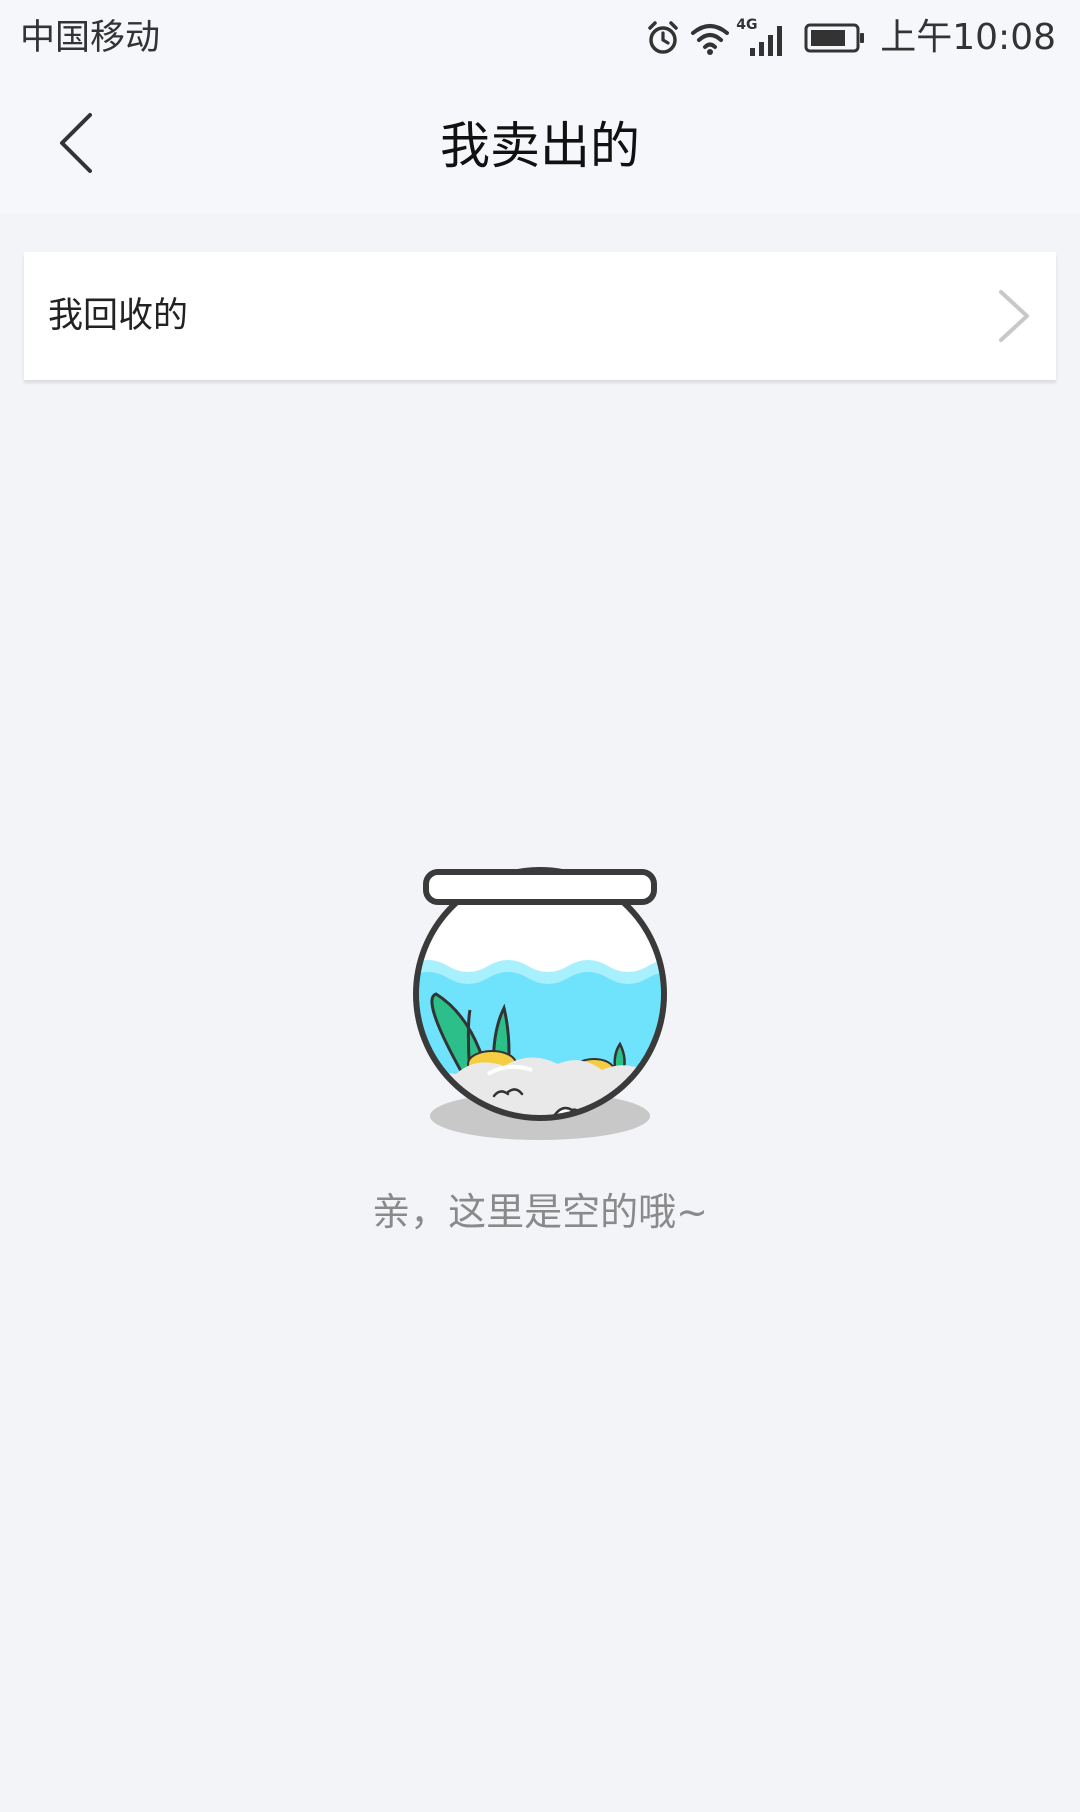 The image size is (1080, 1812). I want to click on status-time: 上午10:08, so click(968, 37).